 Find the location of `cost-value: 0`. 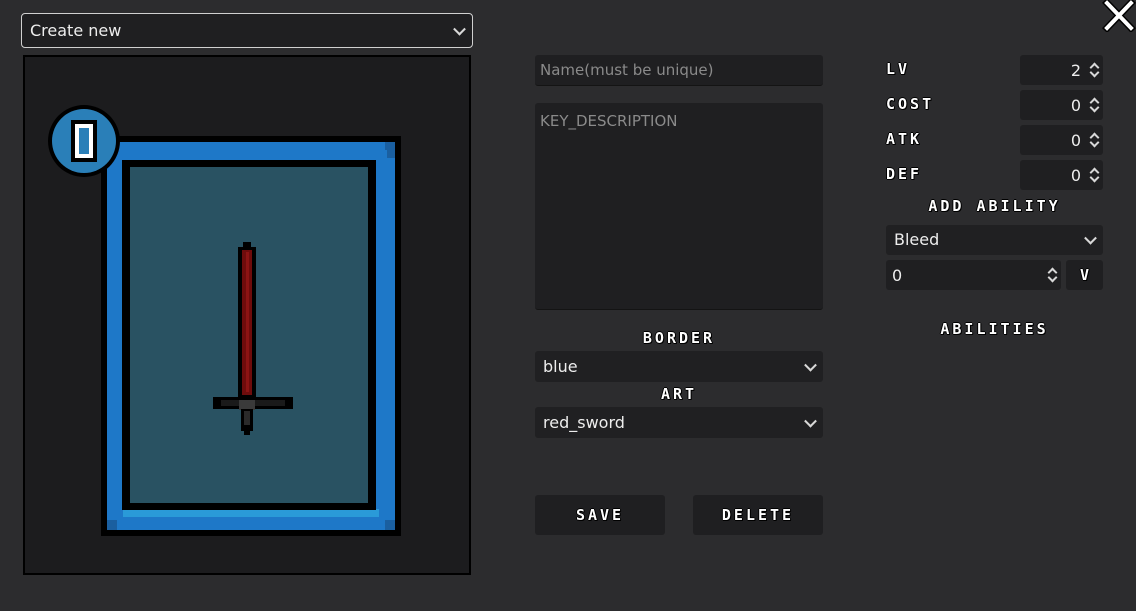

cost-value: 0 is located at coordinates (1075, 105).